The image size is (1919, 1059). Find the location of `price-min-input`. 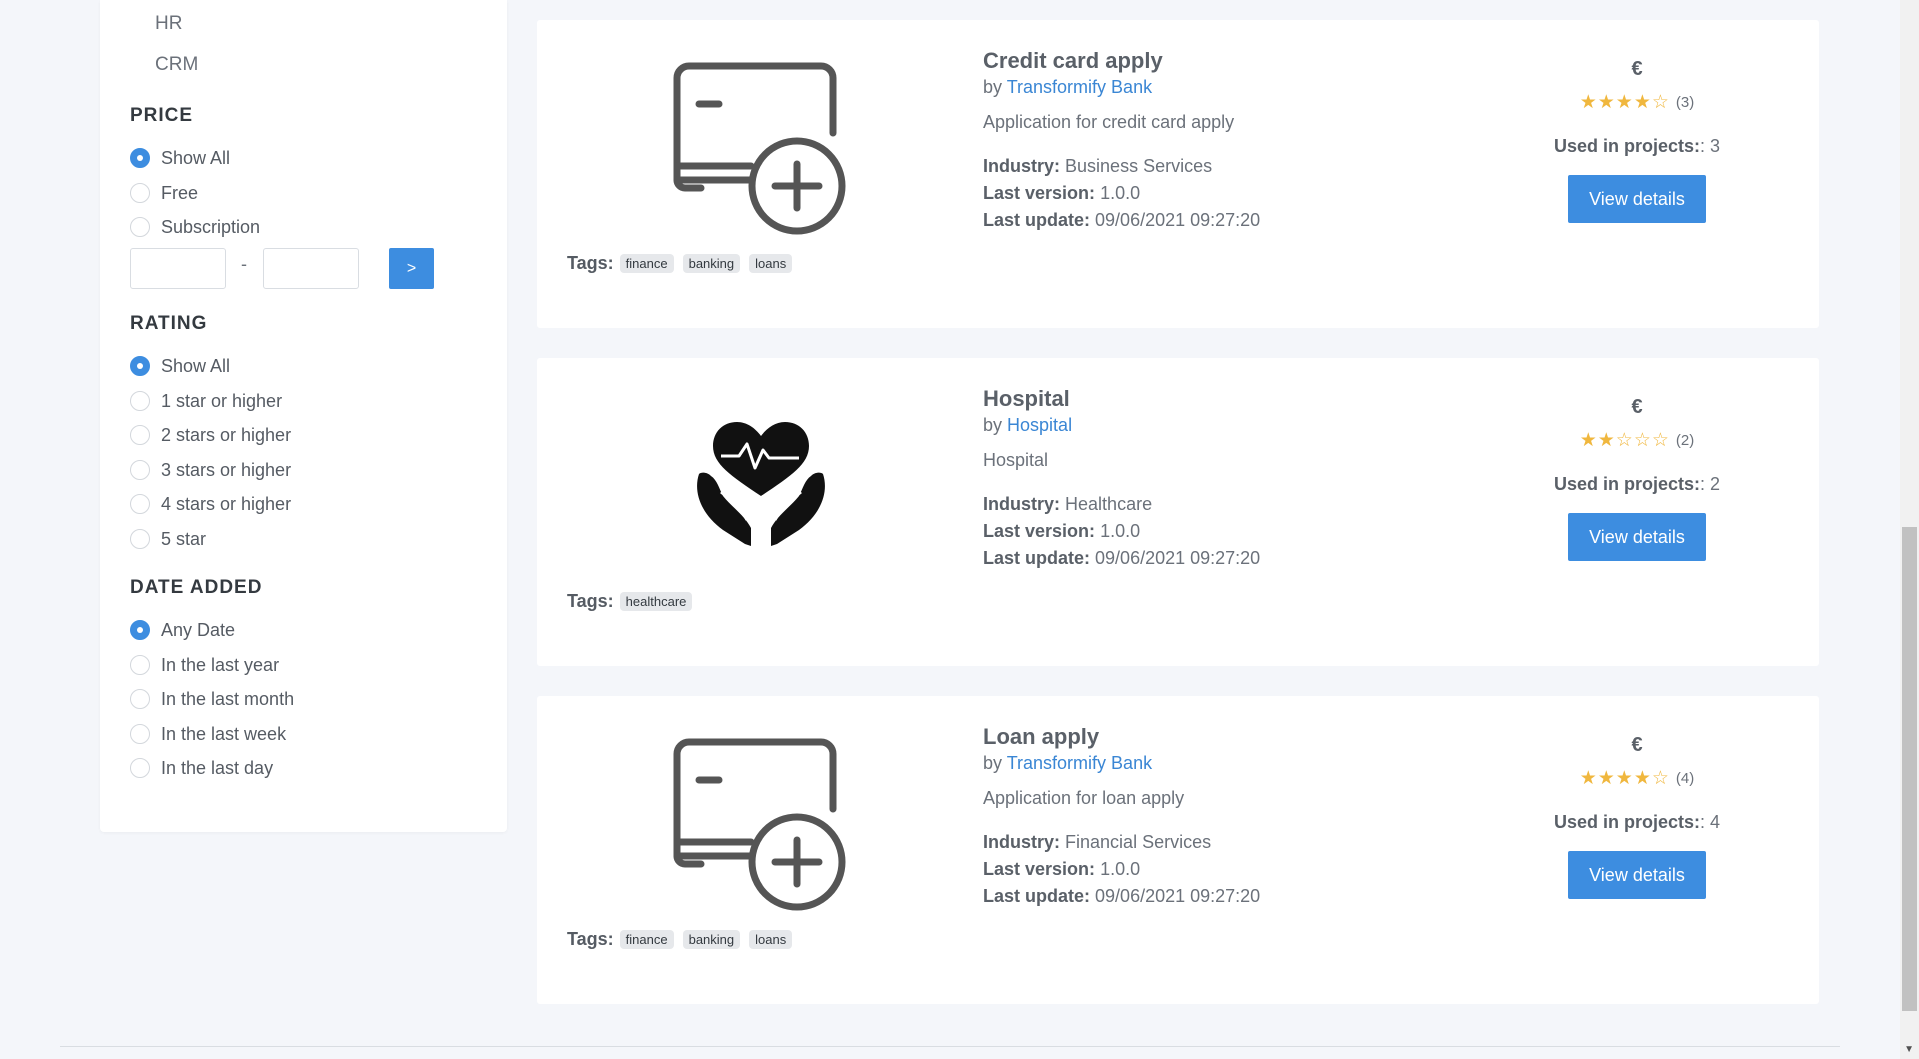

price-min-input is located at coordinates (178, 268).